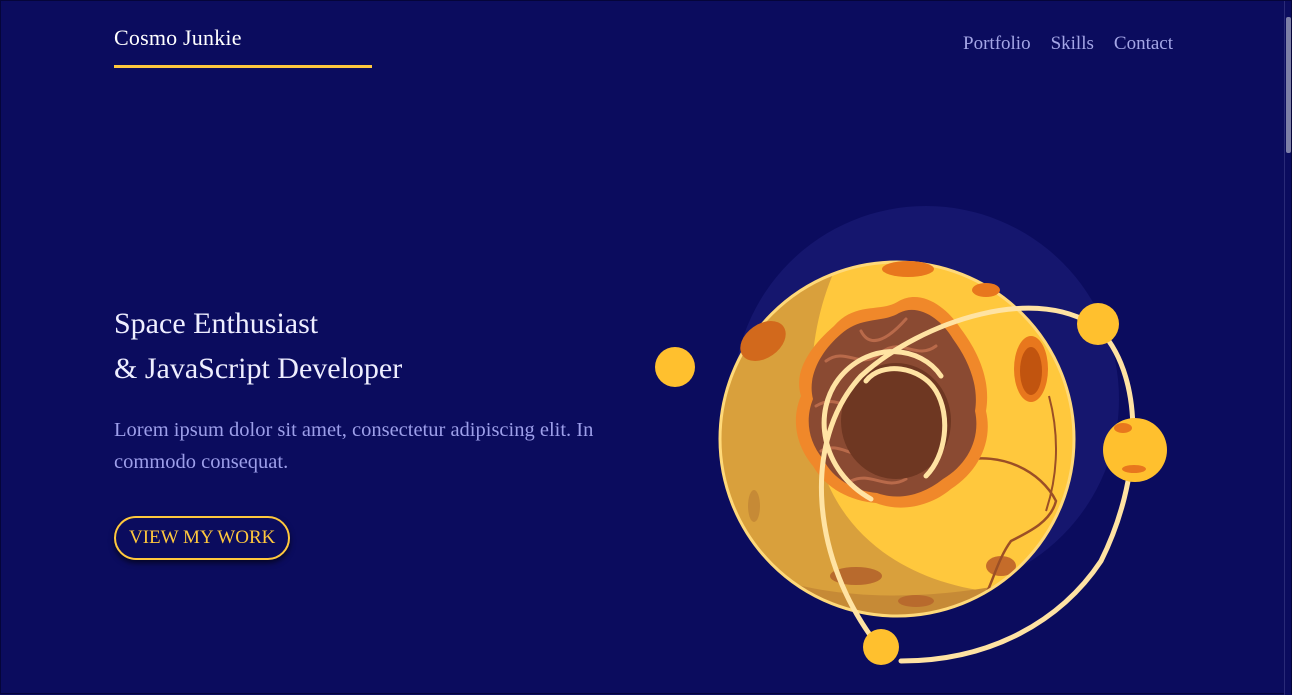  Describe the element at coordinates (258, 346) in the screenshot. I see `hero-title: Space Enthusiast & JavaScript Developer` at that location.